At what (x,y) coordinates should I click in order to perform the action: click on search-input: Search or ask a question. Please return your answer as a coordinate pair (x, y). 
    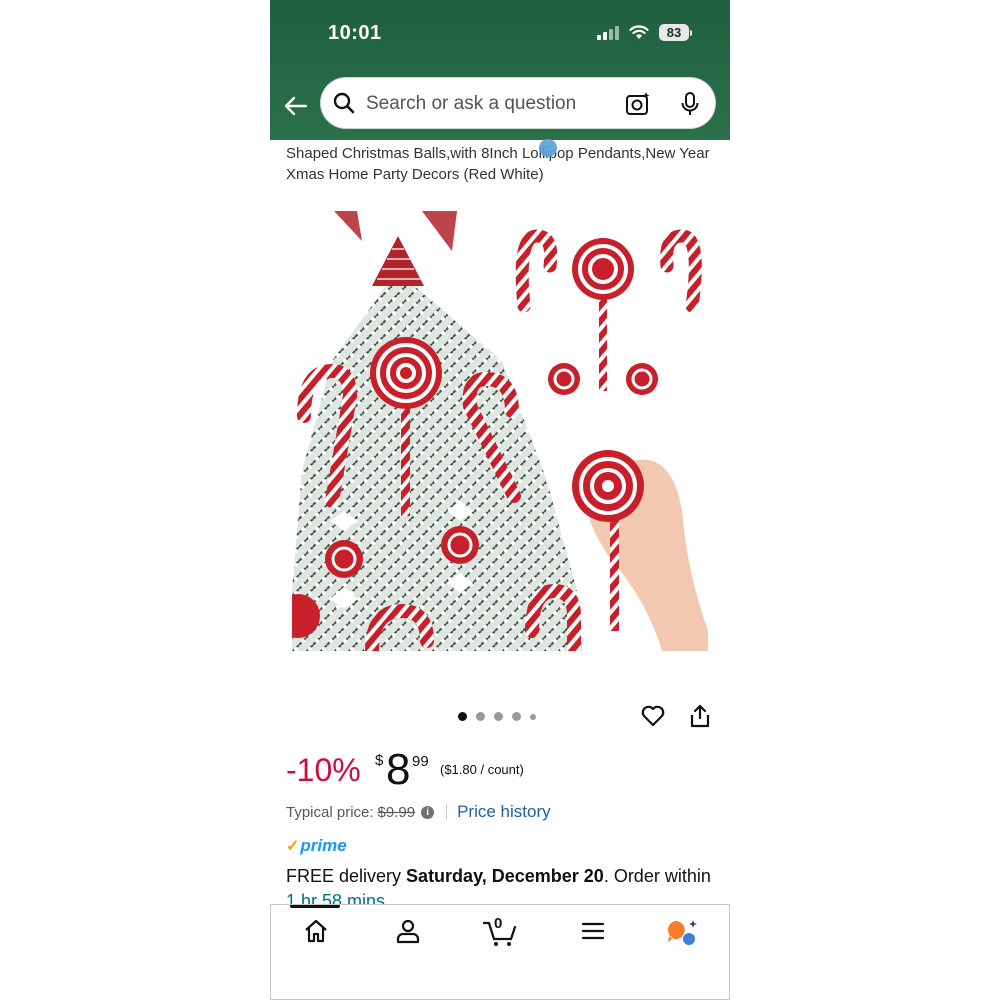
    Looking at the image, I should click on (518, 103).